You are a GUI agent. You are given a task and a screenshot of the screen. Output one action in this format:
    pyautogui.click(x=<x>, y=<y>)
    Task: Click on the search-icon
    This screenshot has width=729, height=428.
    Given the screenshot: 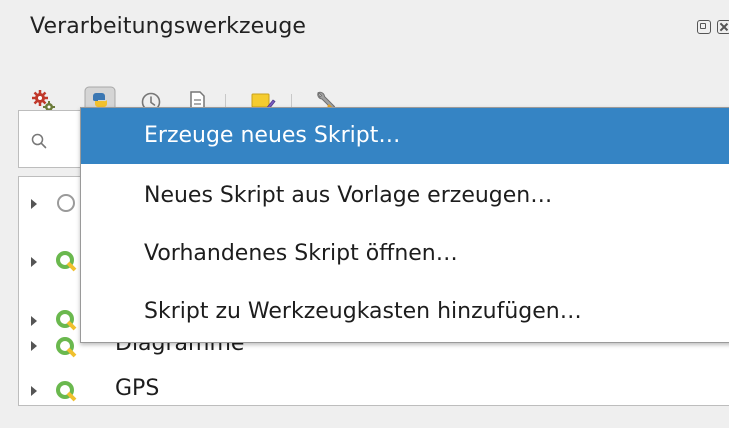 What is the action you would take?
    pyautogui.click(x=39, y=141)
    